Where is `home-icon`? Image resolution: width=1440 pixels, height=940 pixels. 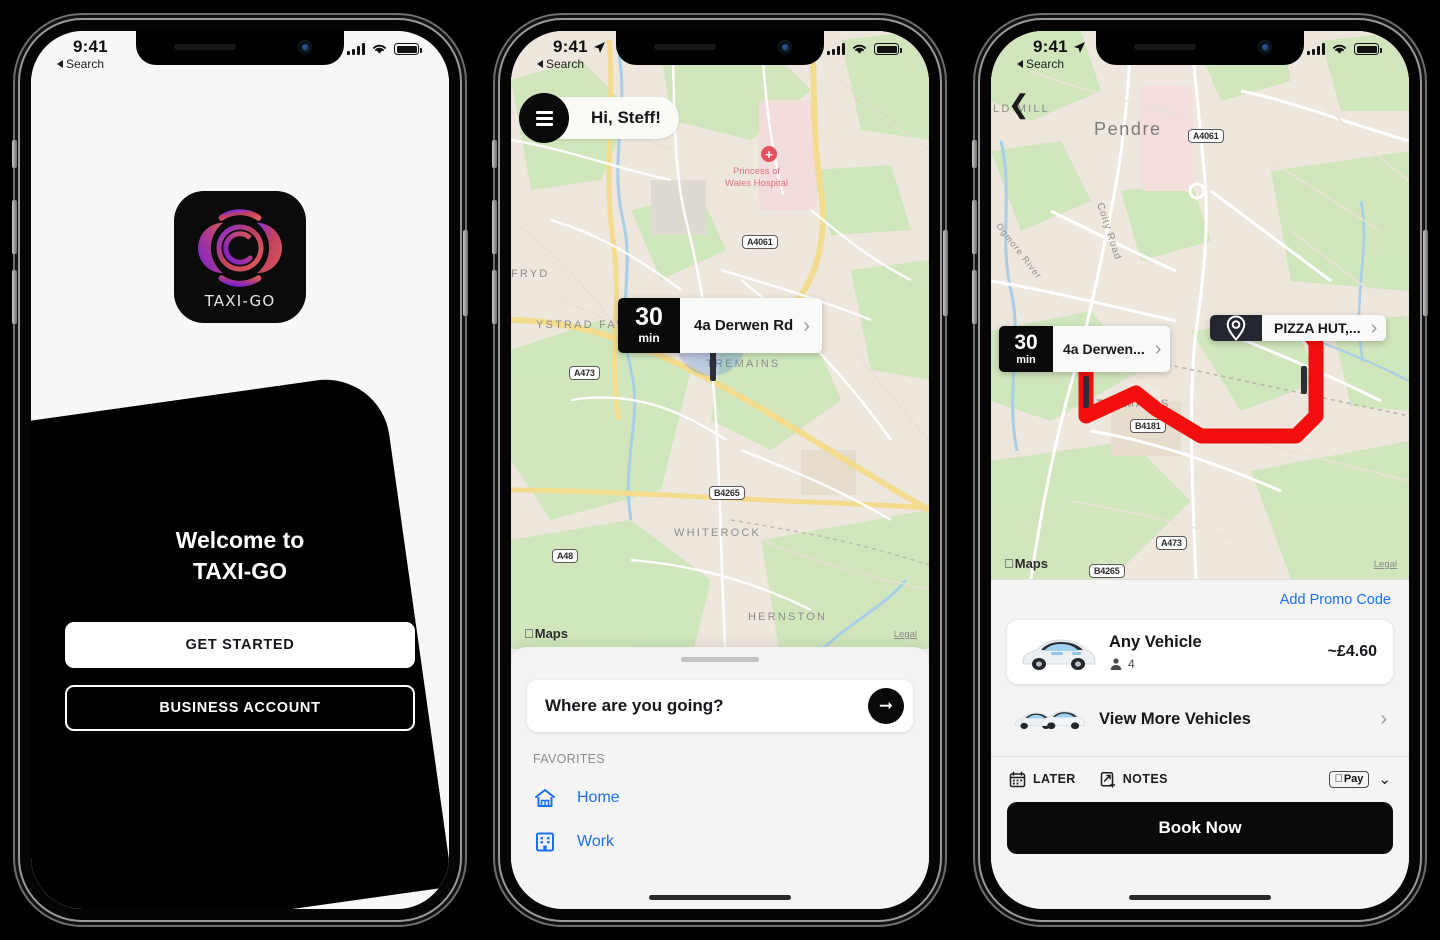
home-icon is located at coordinates (545, 798).